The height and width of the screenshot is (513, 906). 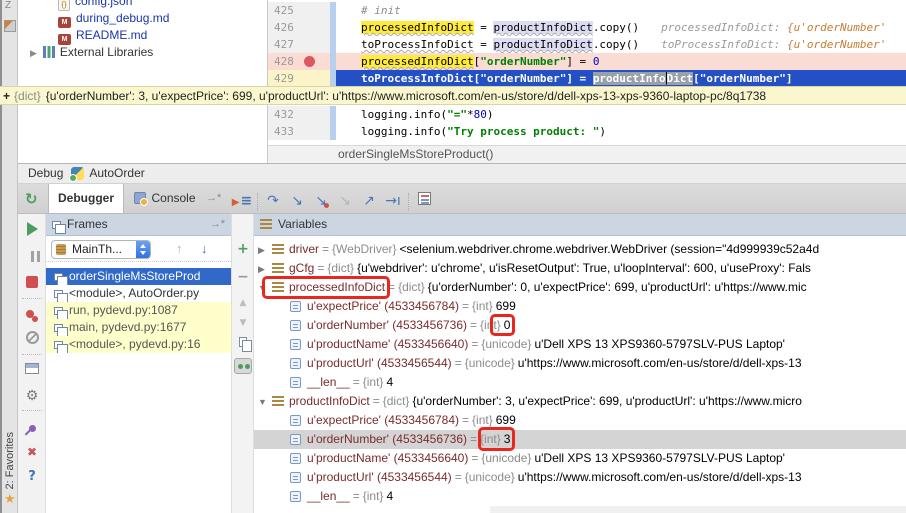 I want to click on tab-debugger: Debugger, so click(x=86, y=199).